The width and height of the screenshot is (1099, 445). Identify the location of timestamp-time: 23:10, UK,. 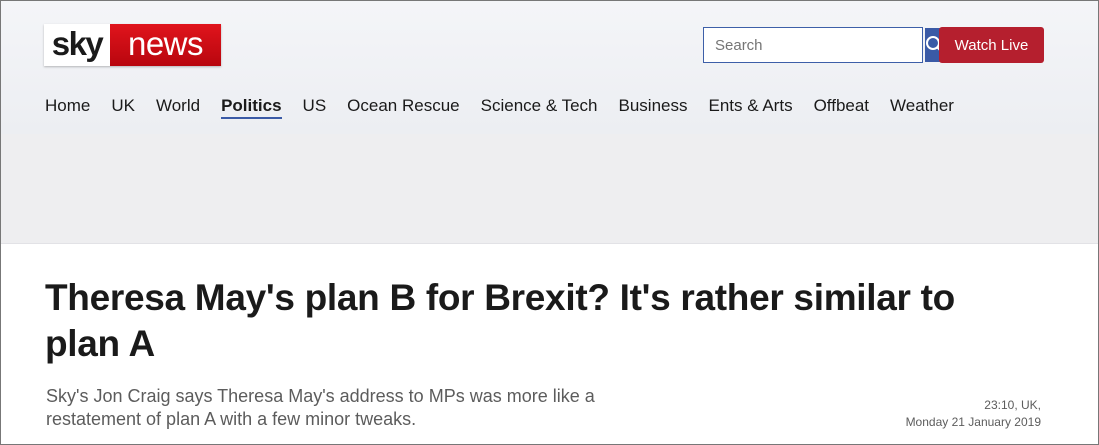
(1012, 405).